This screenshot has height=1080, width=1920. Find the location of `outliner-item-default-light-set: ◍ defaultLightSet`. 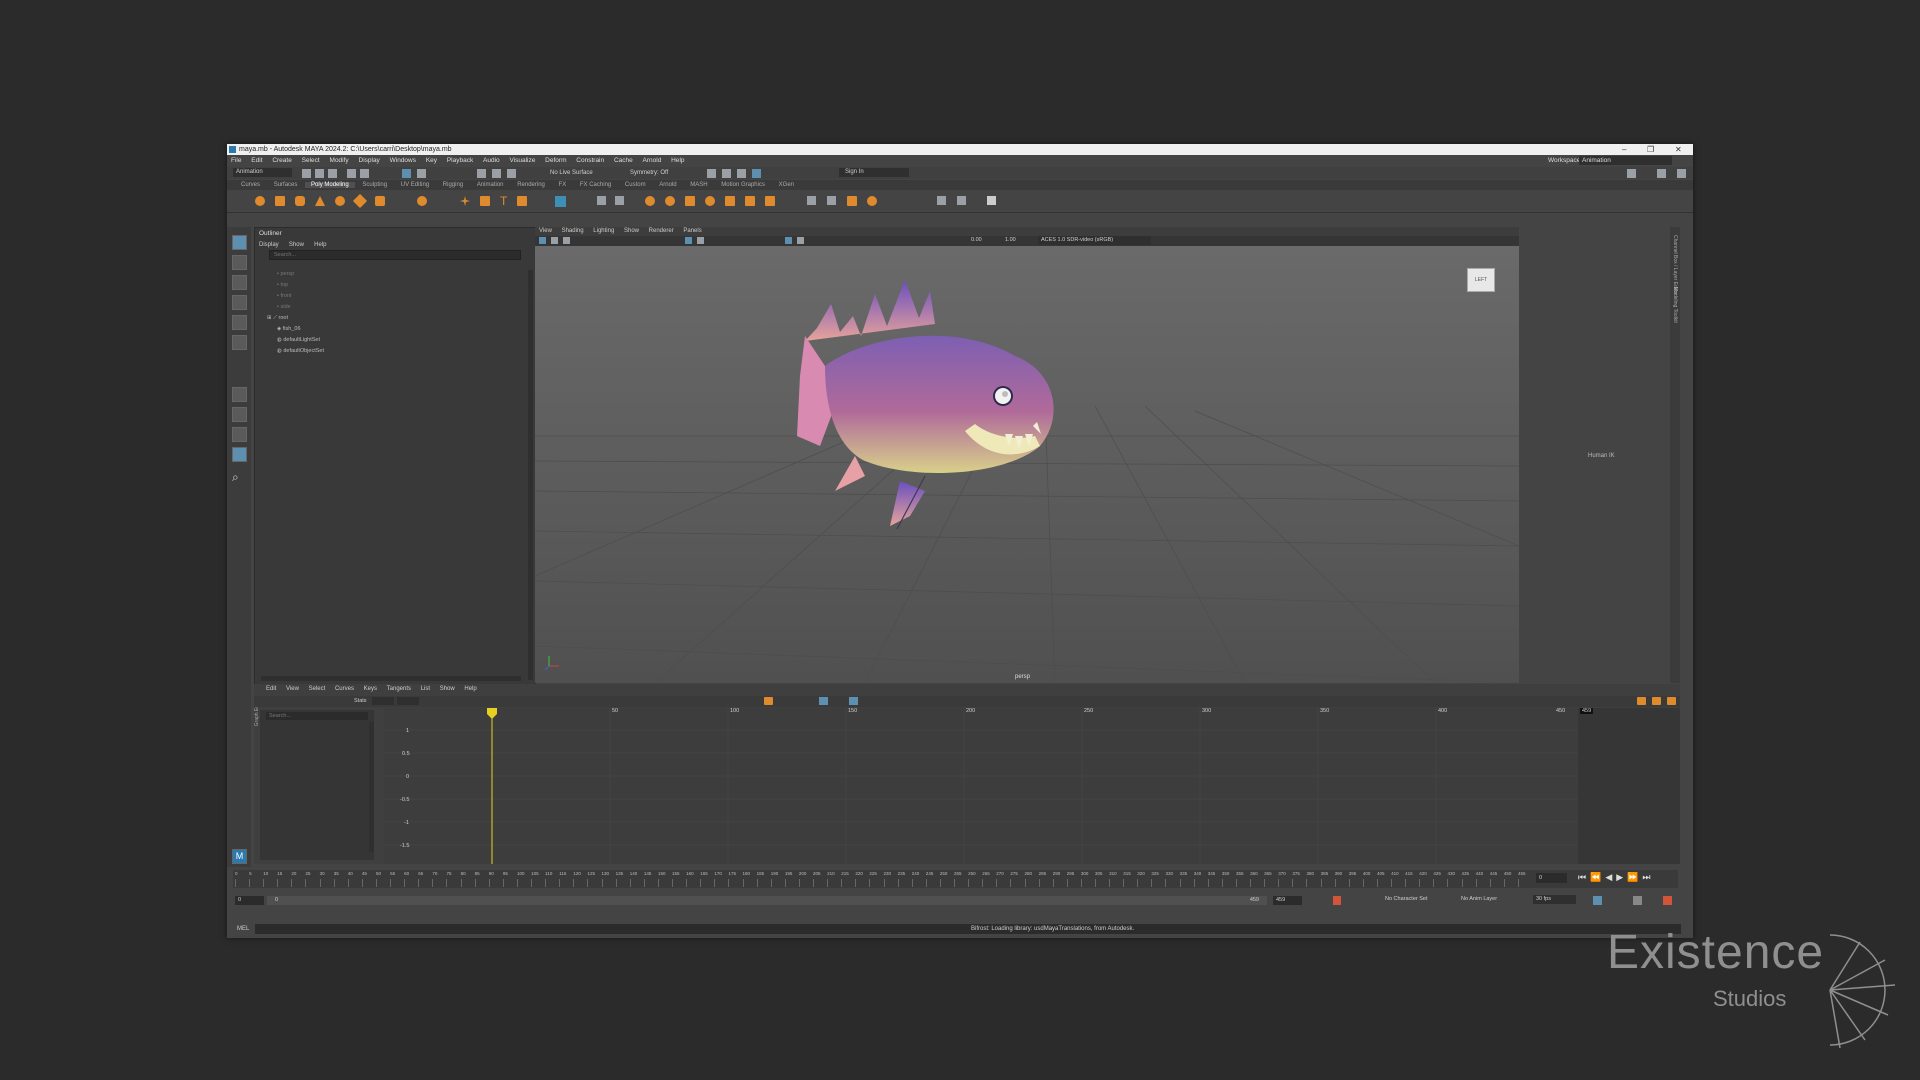

outliner-item-default-light-set: ◍ defaultLightSet is located at coordinates (298, 340).